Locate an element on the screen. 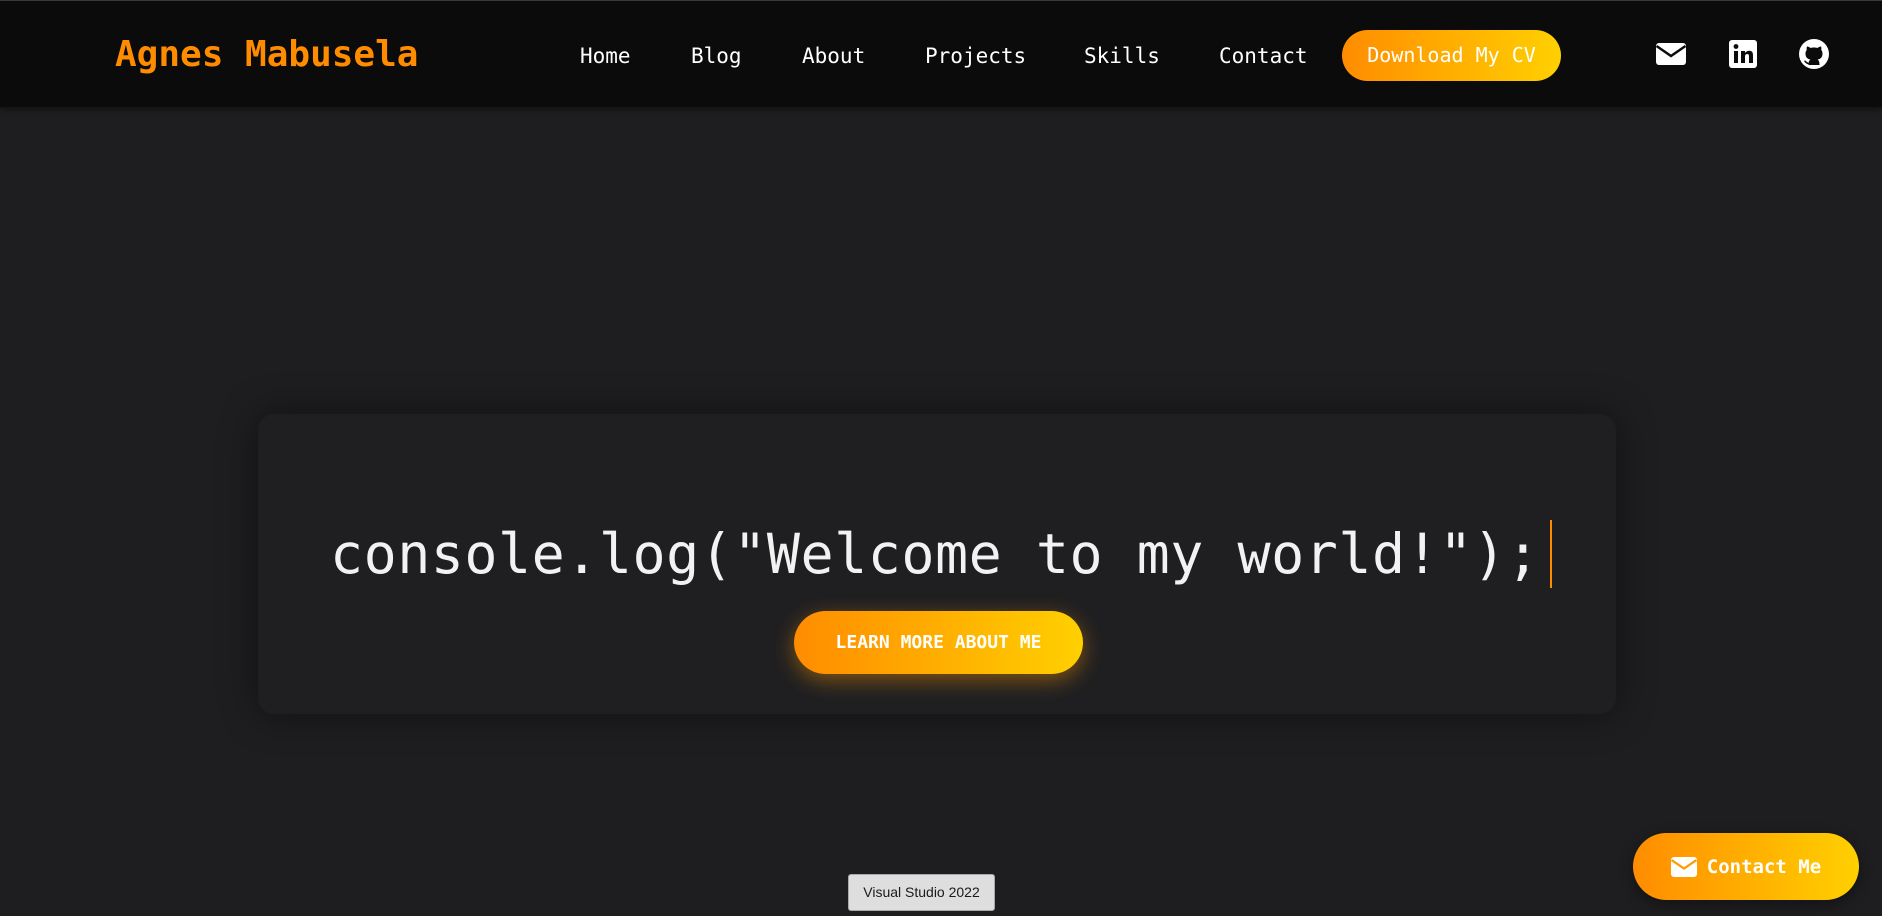  nav-blog: Blog is located at coordinates (716, 56).